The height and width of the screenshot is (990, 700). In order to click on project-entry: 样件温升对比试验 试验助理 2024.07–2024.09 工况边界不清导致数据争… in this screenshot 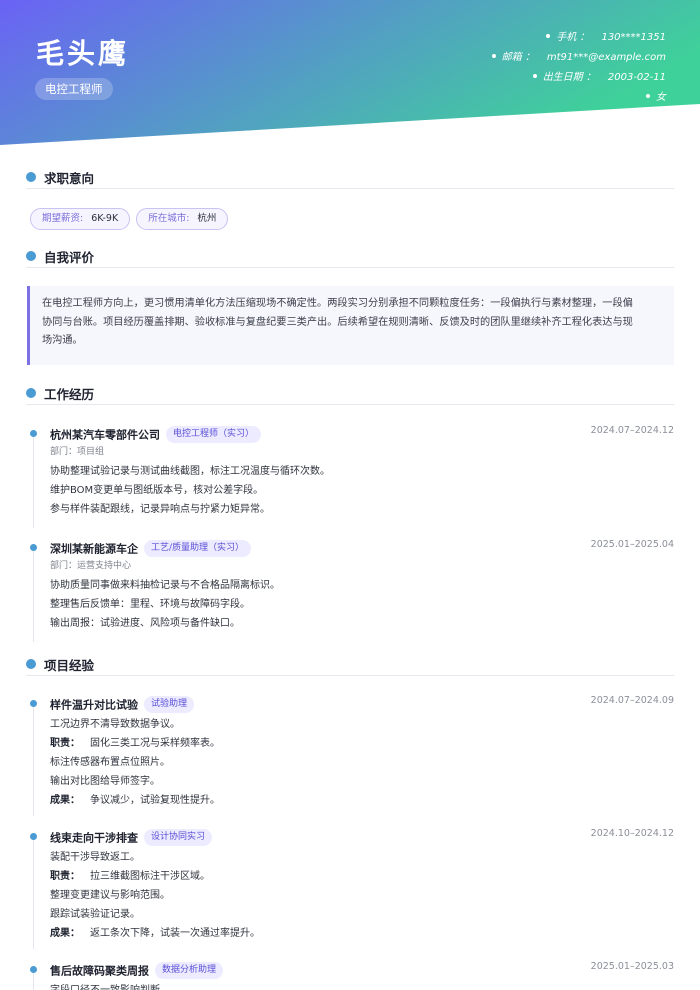, I will do `click(351, 755)`.